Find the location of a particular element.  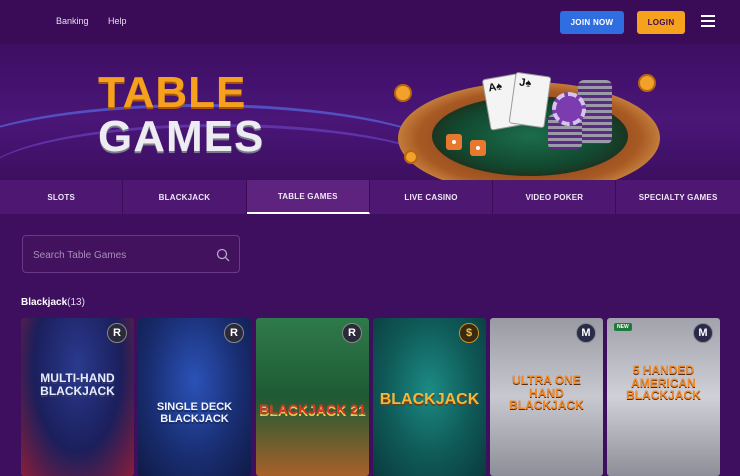

game-tile-ultra-one-hand-blackjack: M ULTRA ONE HAND BLACKJACK is located at coordinates (546, 397).